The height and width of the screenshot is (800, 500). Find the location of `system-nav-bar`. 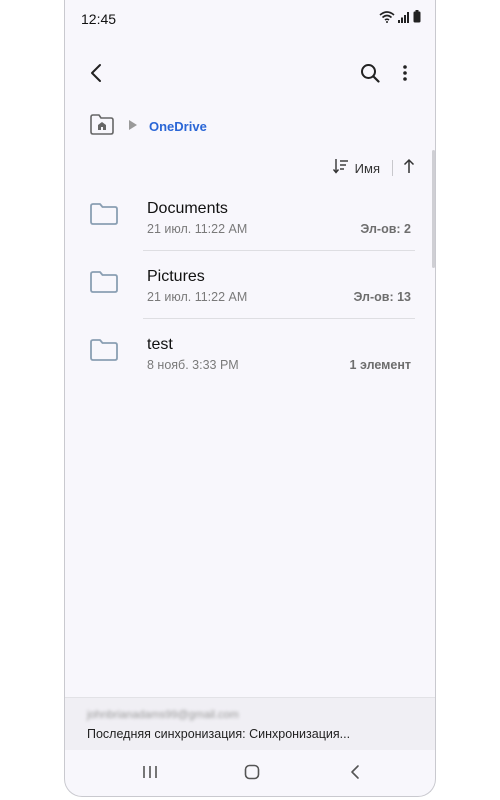

system-nav-bar is located at coordinates (250, 773).